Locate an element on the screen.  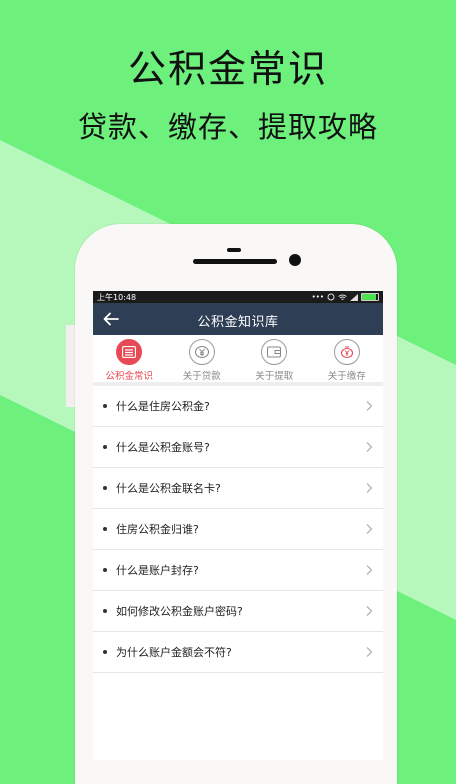
list-item-text: 什么是公积金账号? is located at coordinates (163, 447).